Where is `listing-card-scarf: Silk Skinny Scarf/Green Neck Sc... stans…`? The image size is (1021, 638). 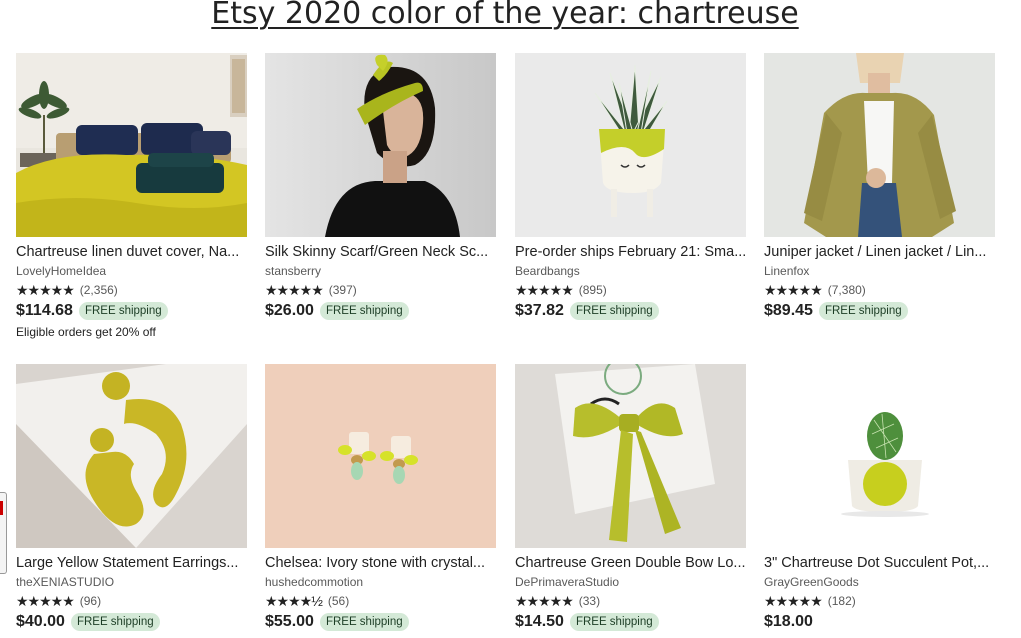
listing-card-scarf: Silk Skinny Scarf/Green Neck Sc... stans… is located at coordinates (381, 187).